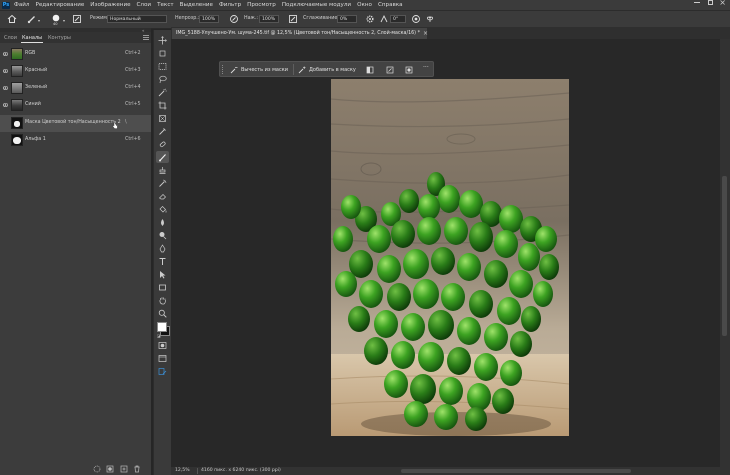 The width and height of the screenshot is (730, 475). Describe the element at coordinates (293, 19) in the screenshot. I see `airbrush-icon` at that location.